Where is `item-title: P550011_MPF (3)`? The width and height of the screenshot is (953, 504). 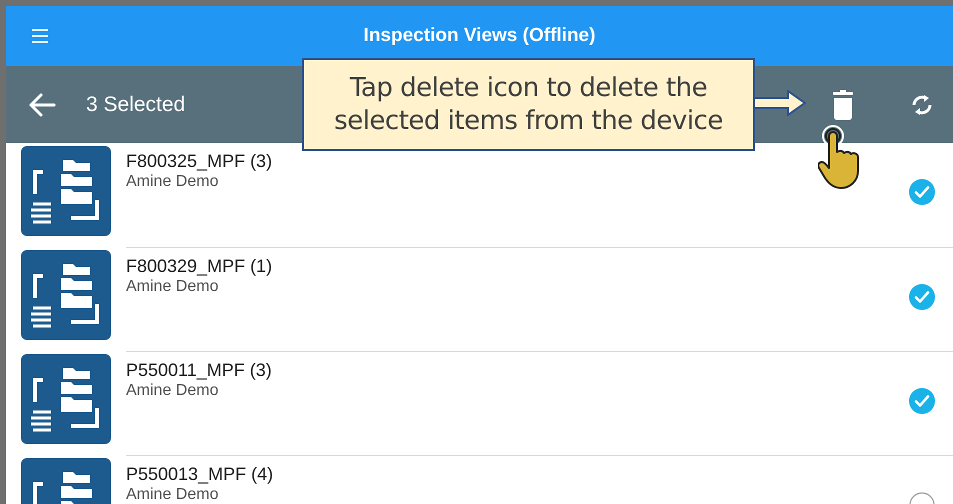
item-title: P550011_MPF (3) is located at coordinates (199, 370).